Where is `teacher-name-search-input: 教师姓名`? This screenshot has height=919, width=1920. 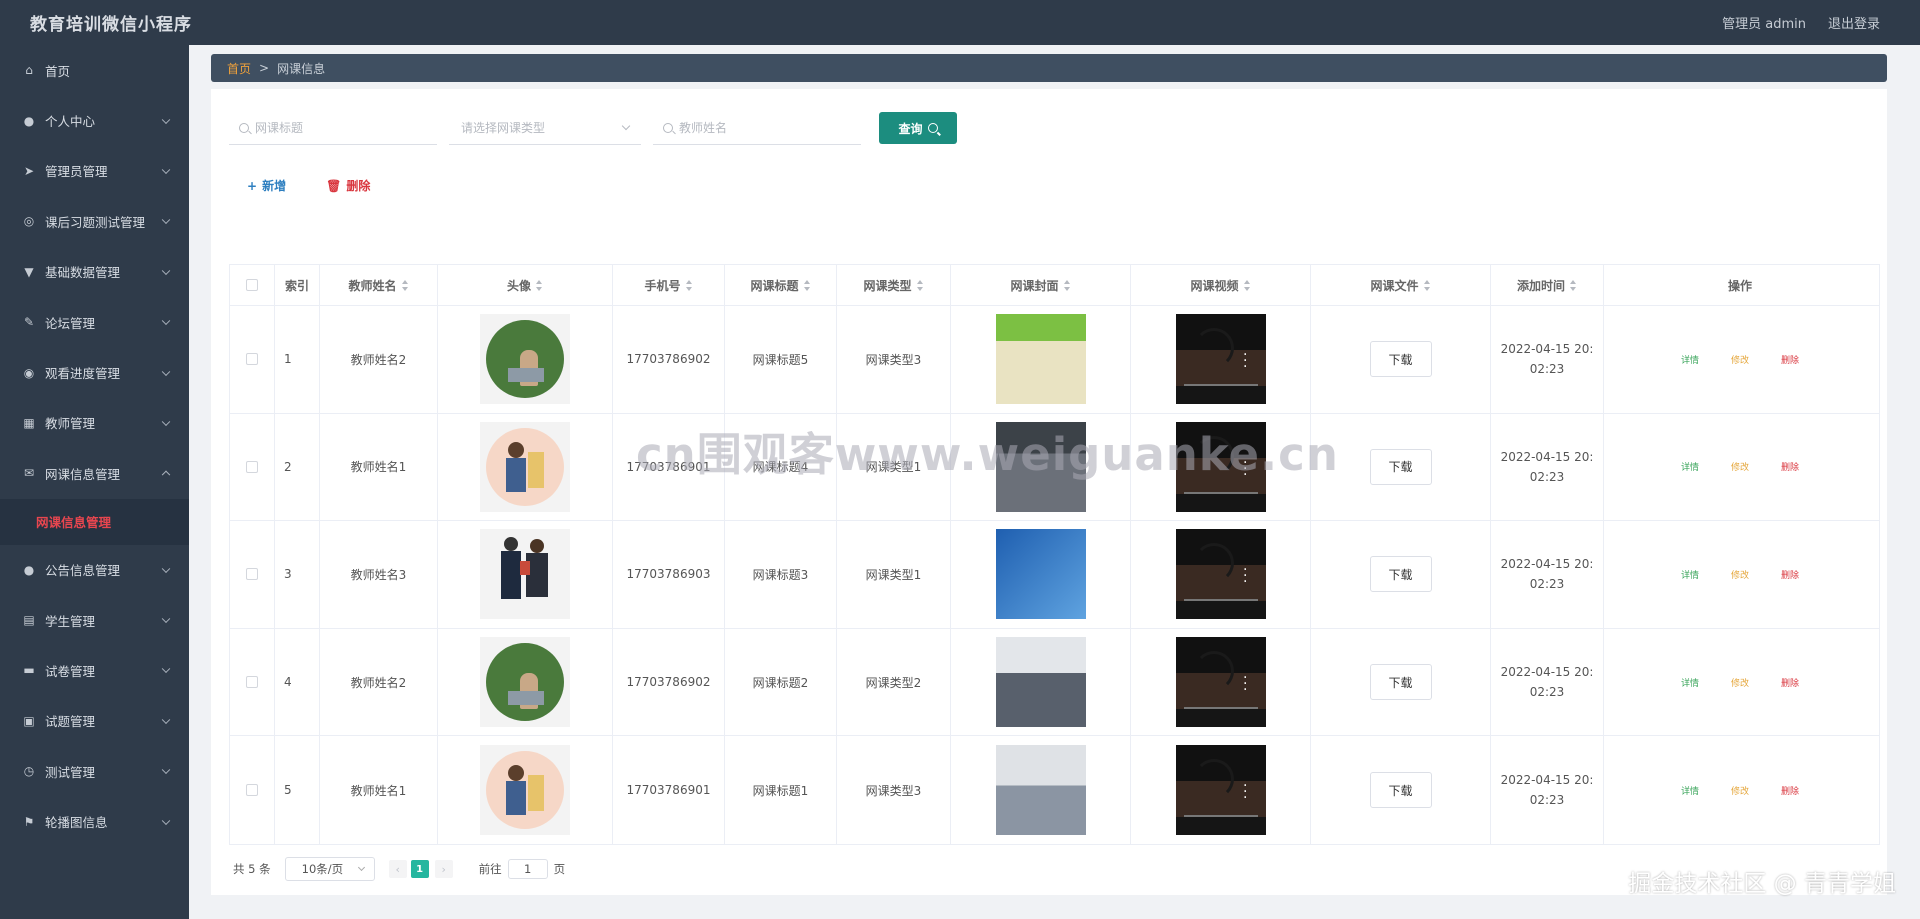
teacher-name-search-input: 教师姓名 is located at coordinates (757, 128).